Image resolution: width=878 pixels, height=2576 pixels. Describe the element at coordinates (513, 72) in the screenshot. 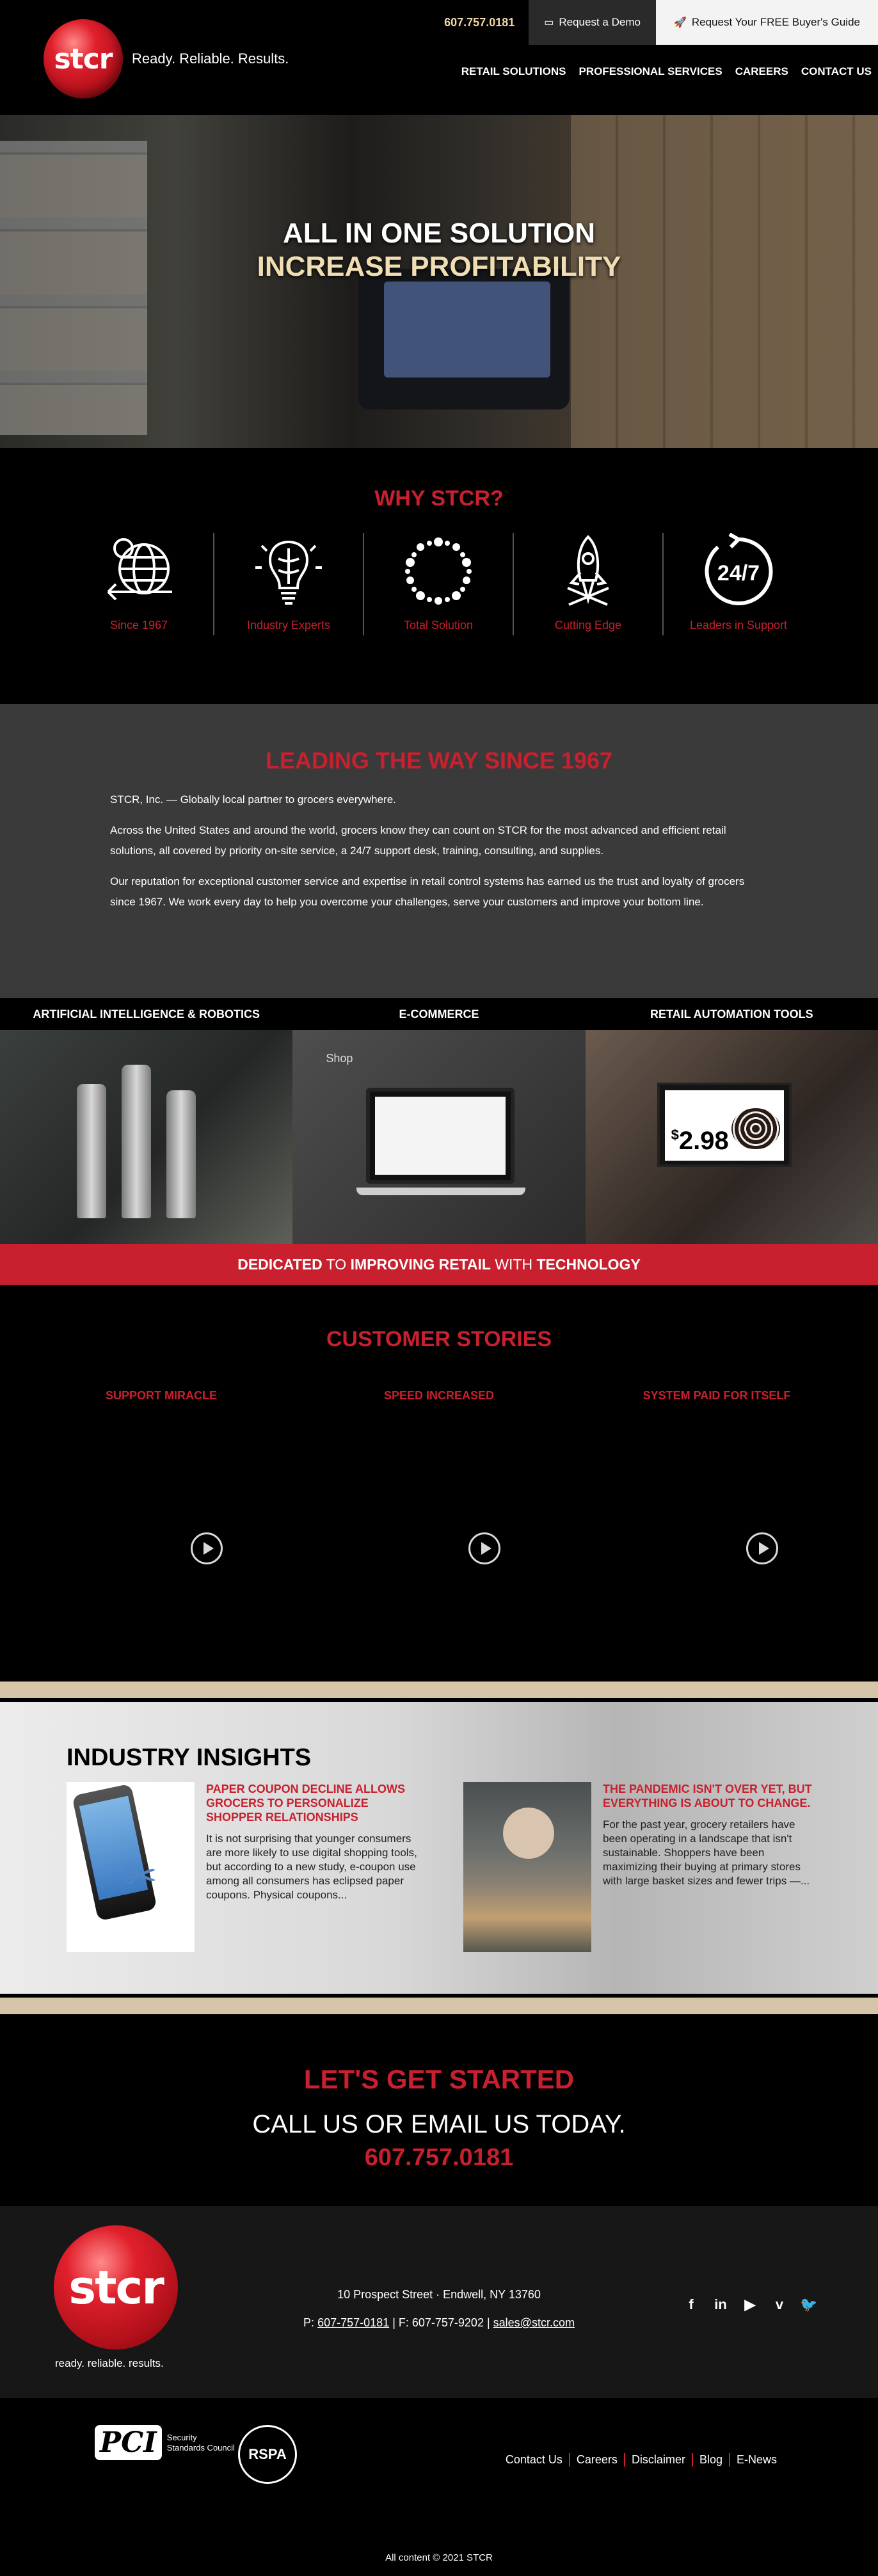

I see `nav-retail-solutions: RETAIL SOLUTIONS` at that location.